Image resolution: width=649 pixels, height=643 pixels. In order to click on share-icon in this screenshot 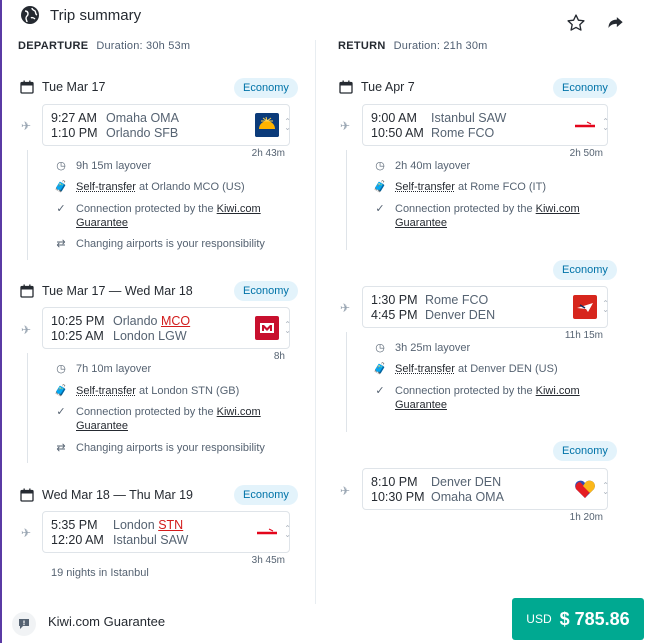, I will do `click(616, 23)`.